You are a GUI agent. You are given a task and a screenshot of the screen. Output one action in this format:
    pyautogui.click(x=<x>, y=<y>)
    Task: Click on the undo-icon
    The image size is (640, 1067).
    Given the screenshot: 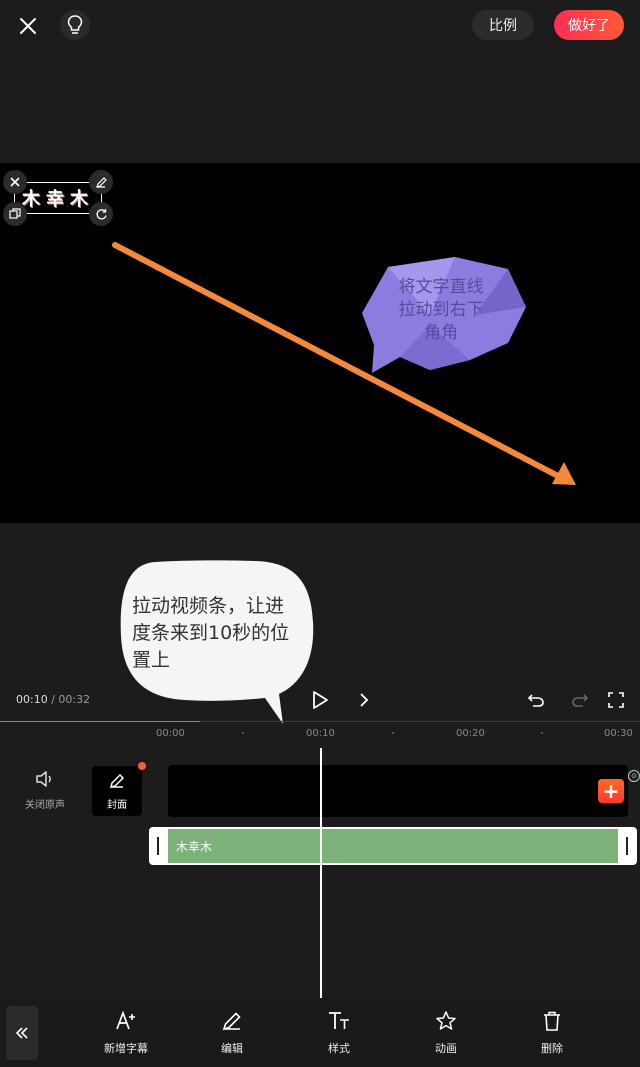 What is the action you would take?
    pyautogui.click(x=536, y=700)
    